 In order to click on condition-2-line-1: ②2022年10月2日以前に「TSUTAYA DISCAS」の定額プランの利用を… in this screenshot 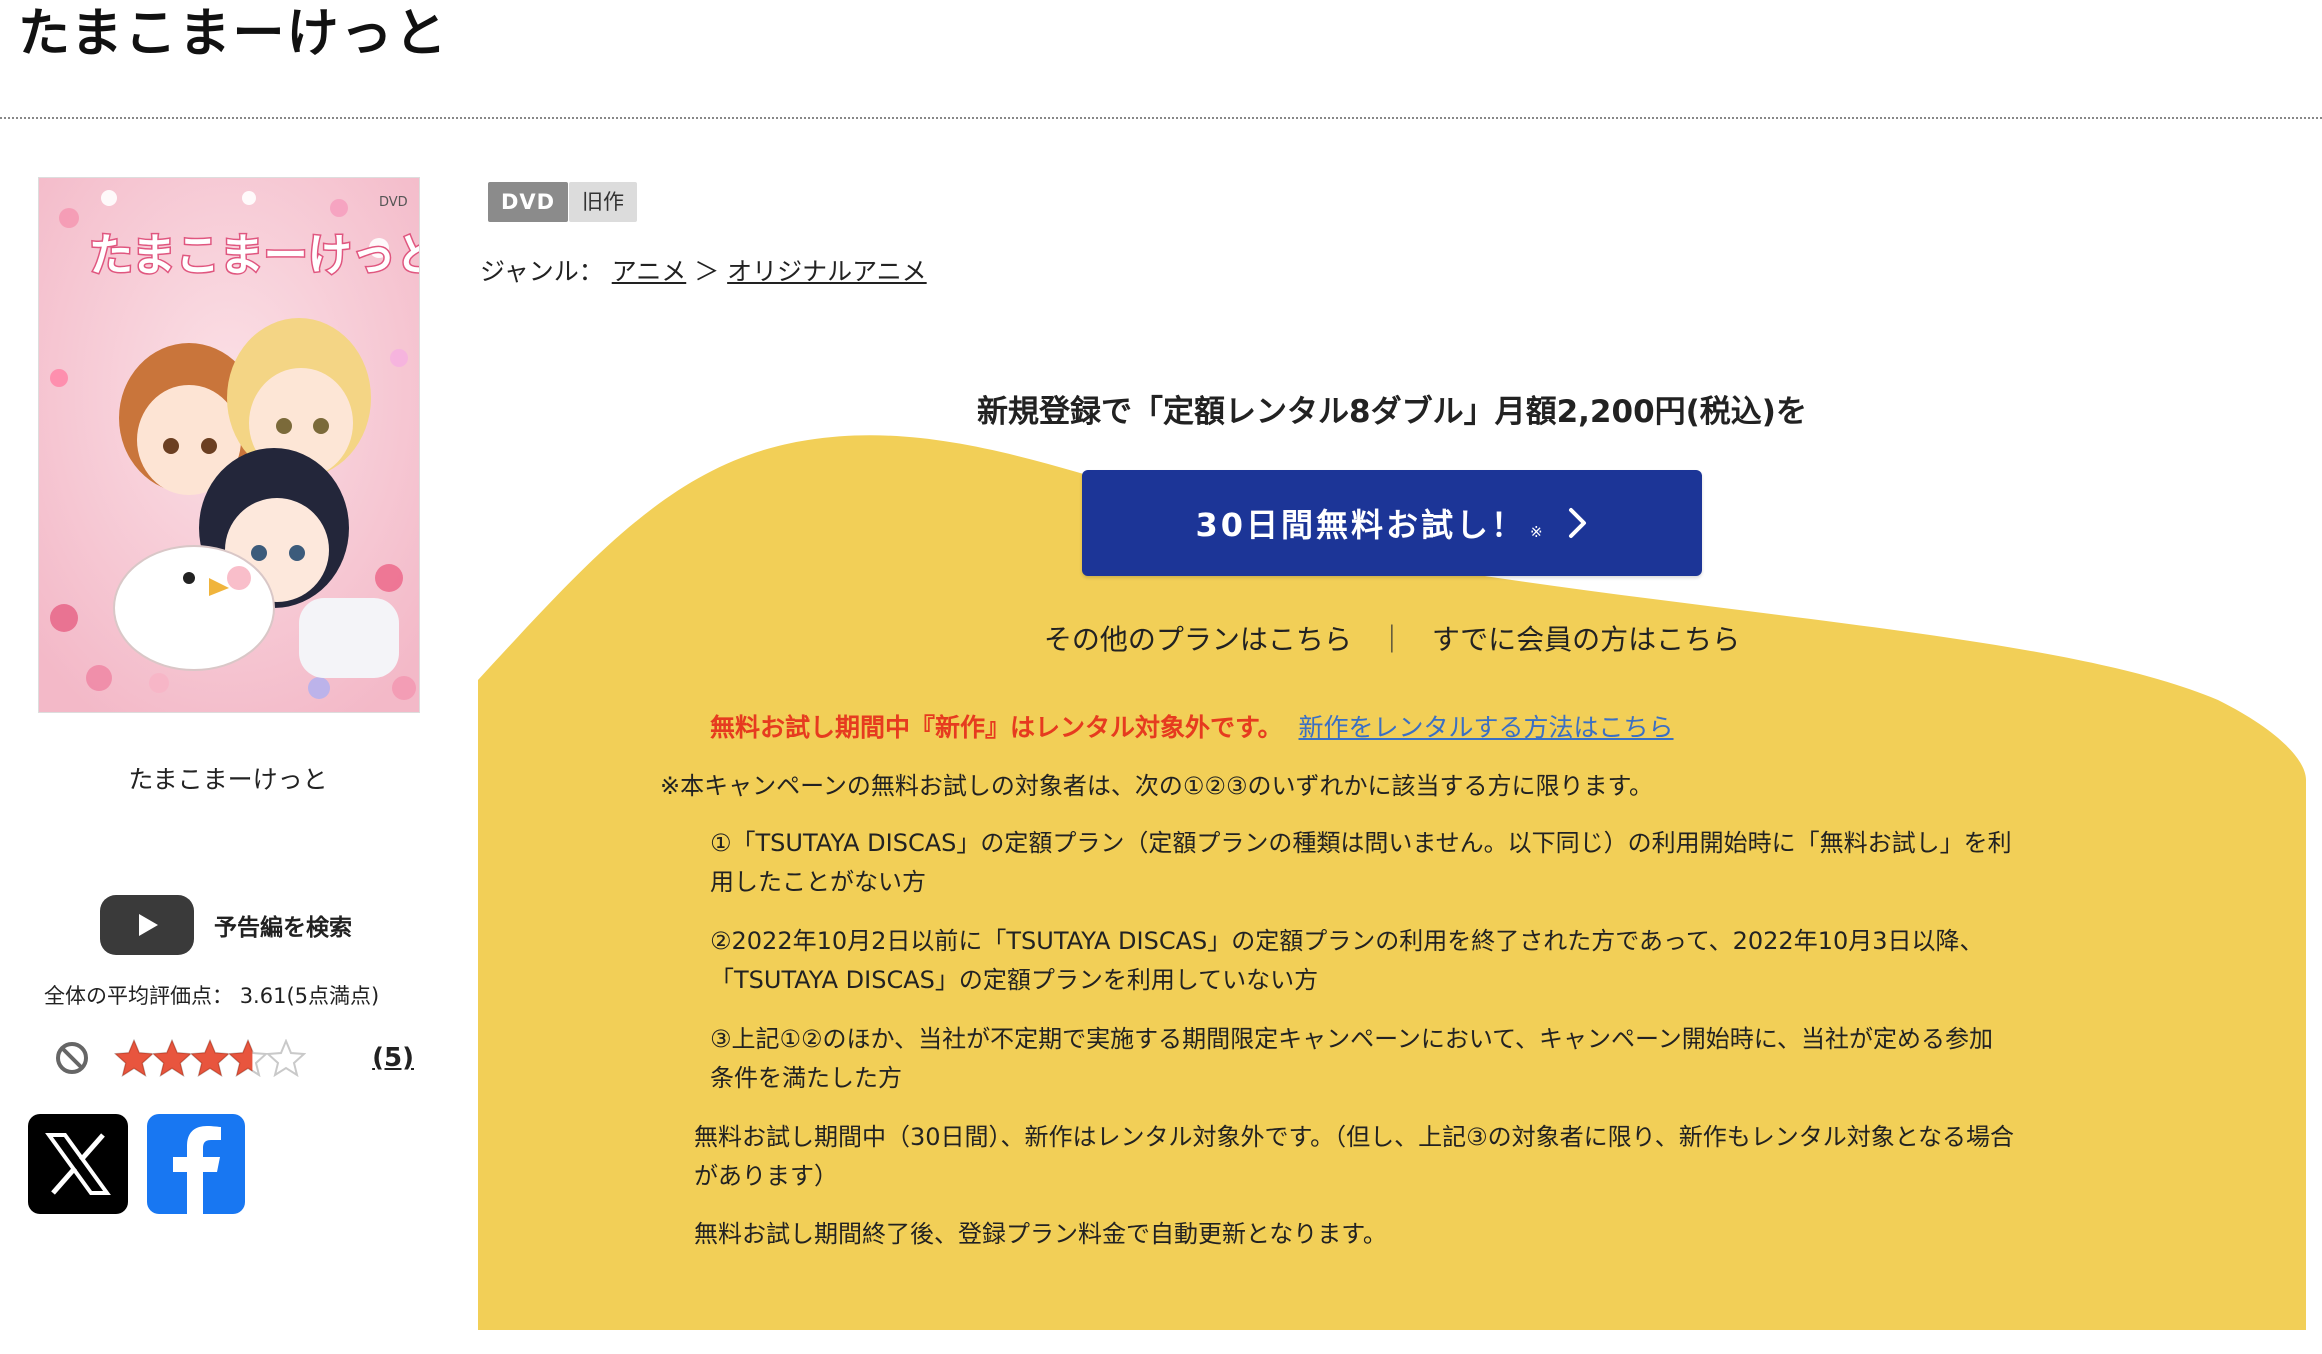, I will do `click(1347, 941)`.